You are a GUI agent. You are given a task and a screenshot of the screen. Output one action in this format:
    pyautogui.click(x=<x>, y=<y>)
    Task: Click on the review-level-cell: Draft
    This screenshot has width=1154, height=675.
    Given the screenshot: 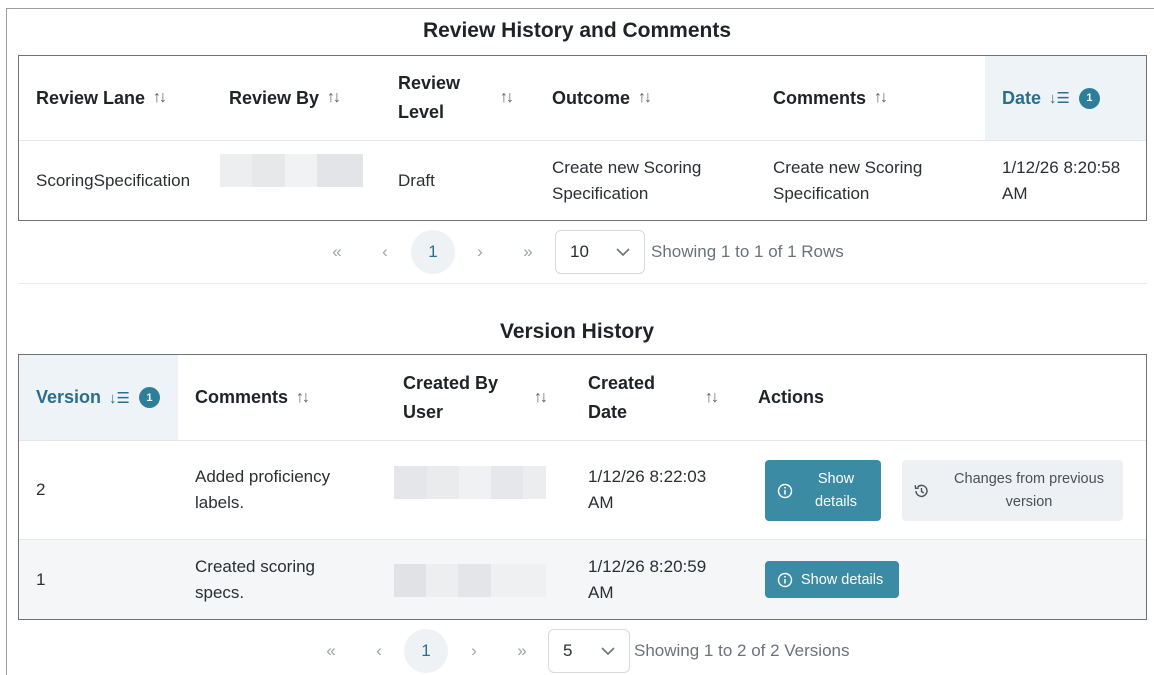 What is the action you would take?
    pyautogui.click(x=416, y=180)
    